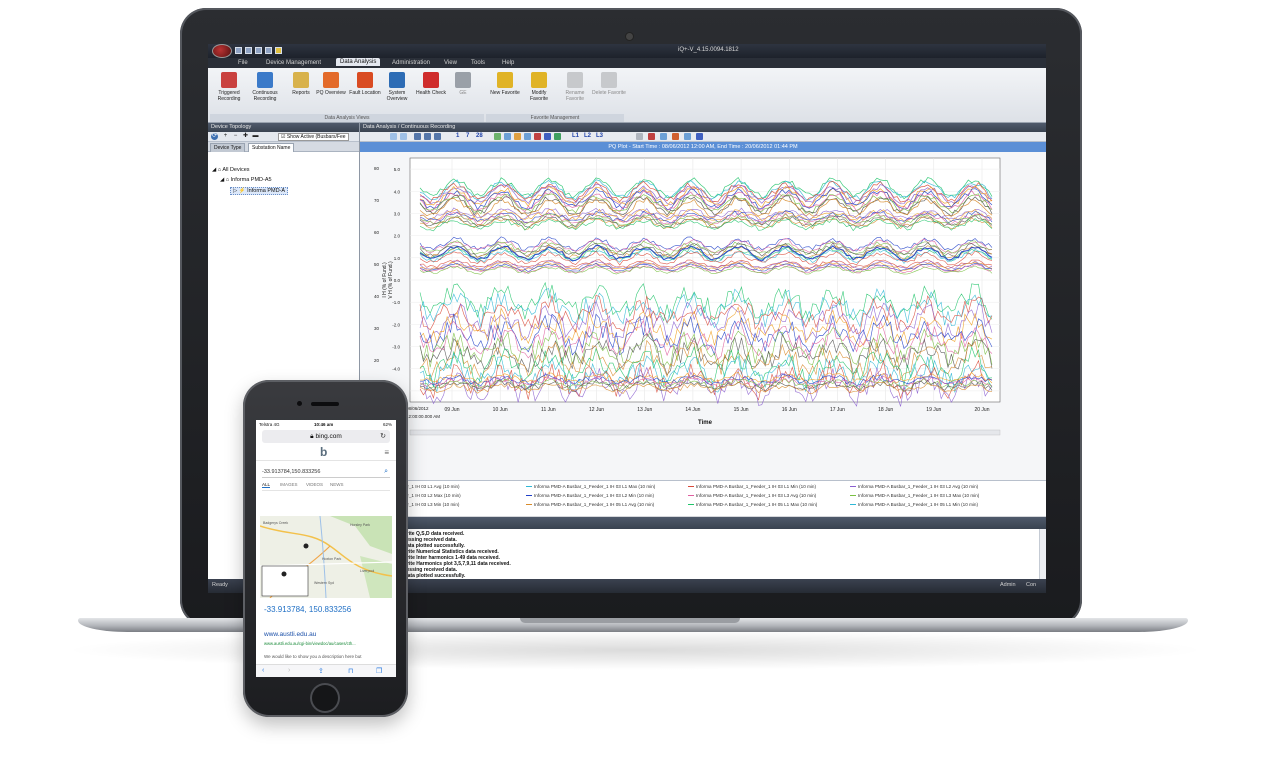  What do you see at coordinates (271, 147) in the screenshot?
I see `tab-substation-name: Substation Name` at bounding box center [271, 147].